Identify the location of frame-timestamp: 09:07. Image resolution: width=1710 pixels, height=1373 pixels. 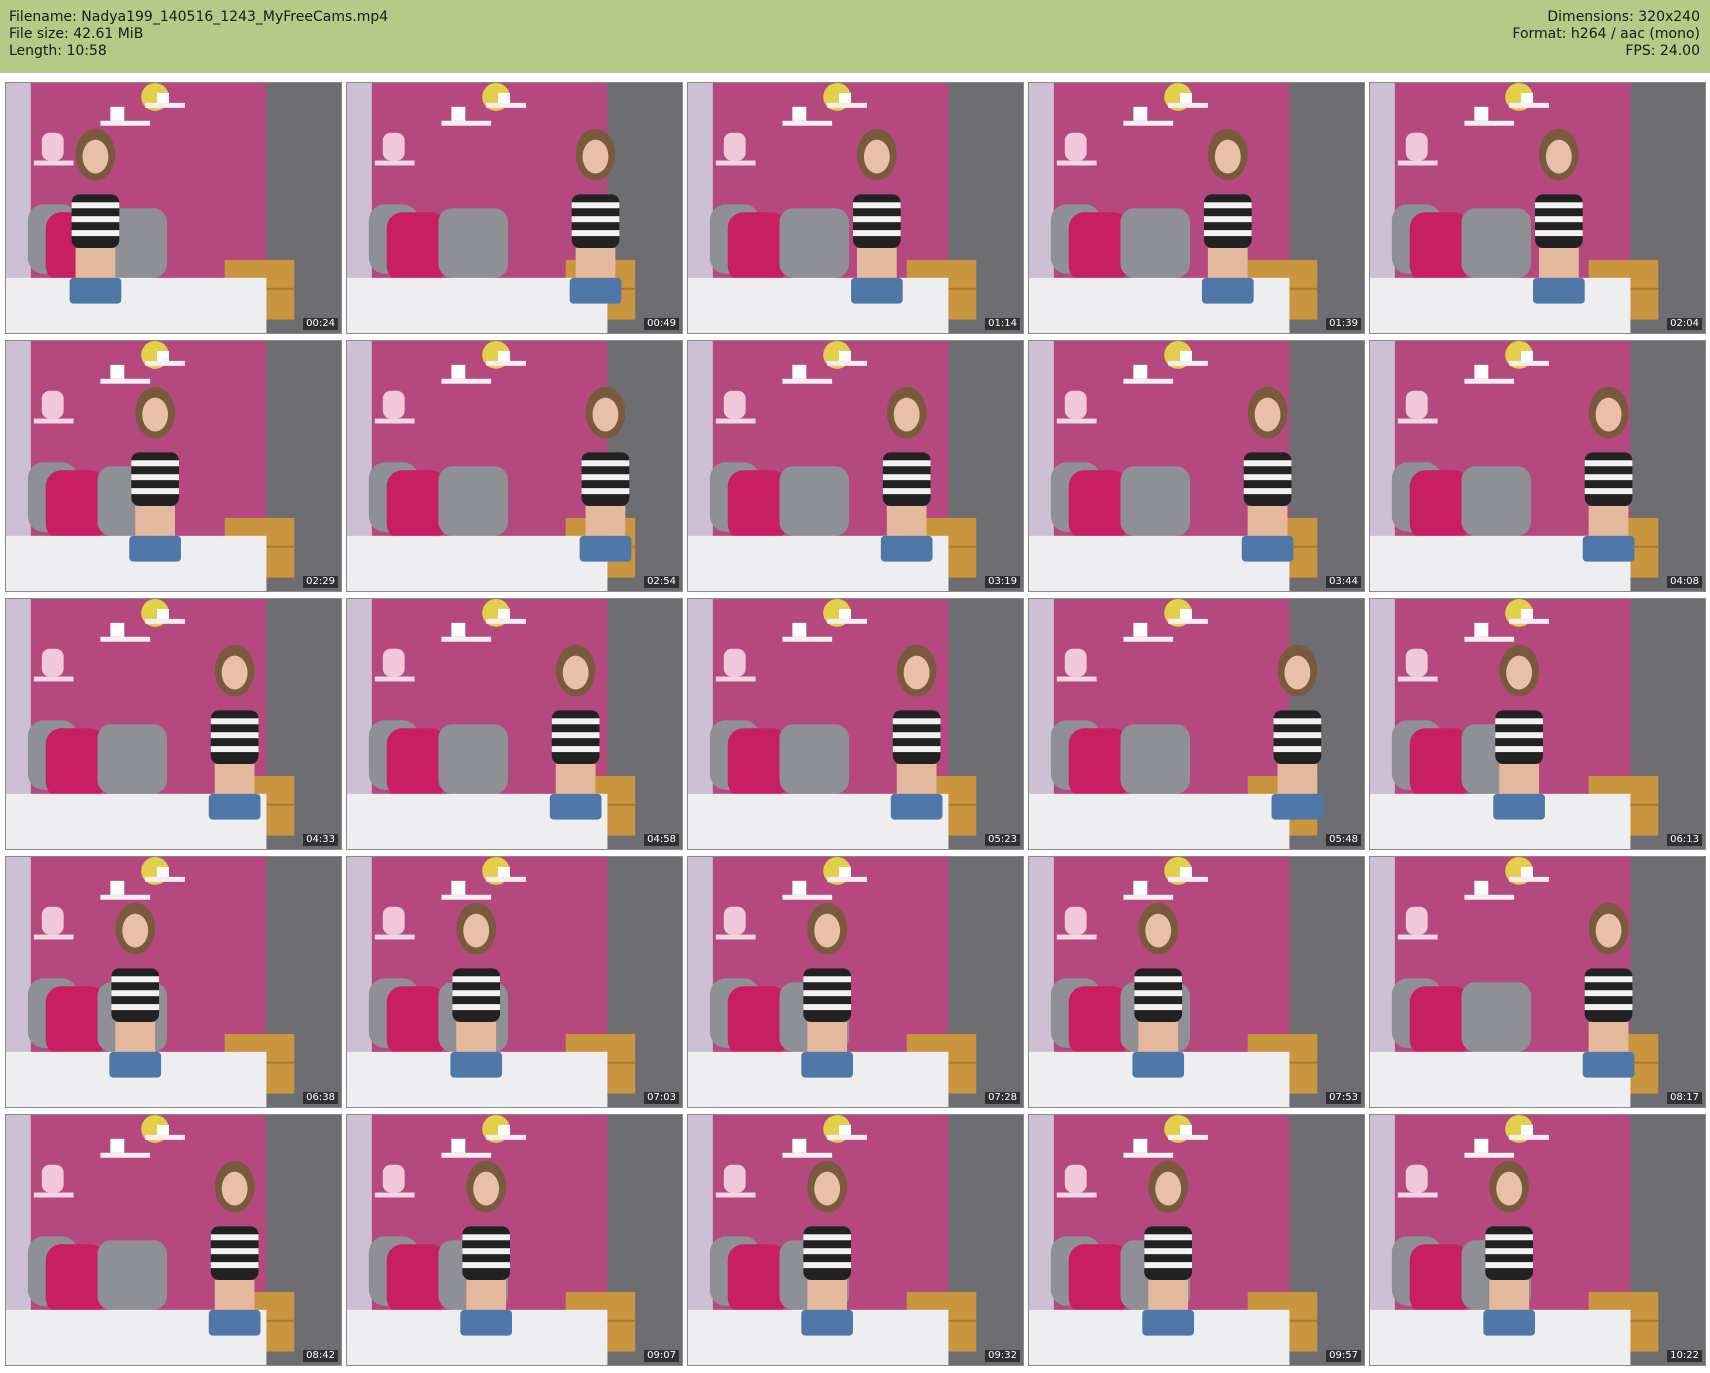
(661, 1356).